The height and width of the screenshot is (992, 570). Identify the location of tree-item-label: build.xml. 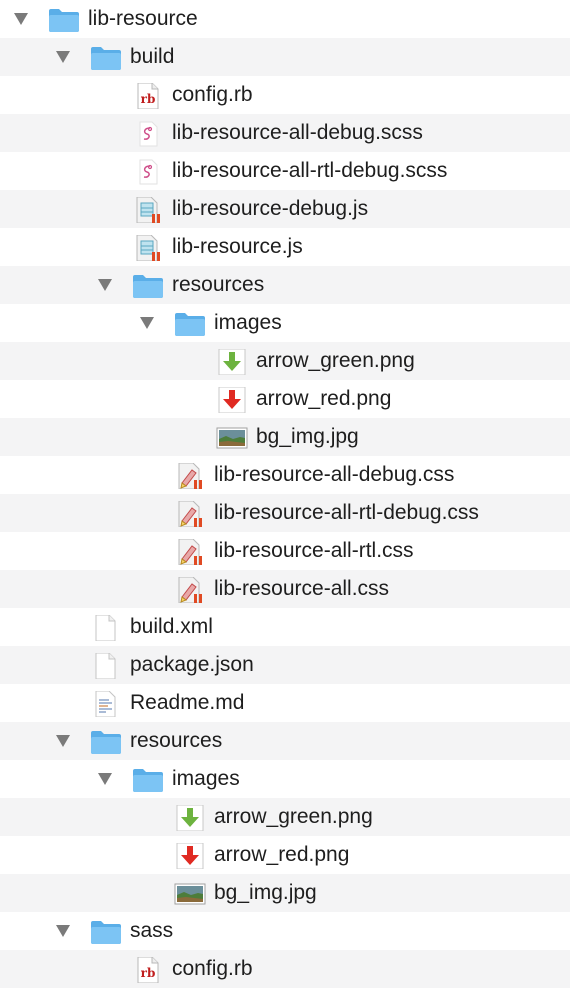
(171, 626).